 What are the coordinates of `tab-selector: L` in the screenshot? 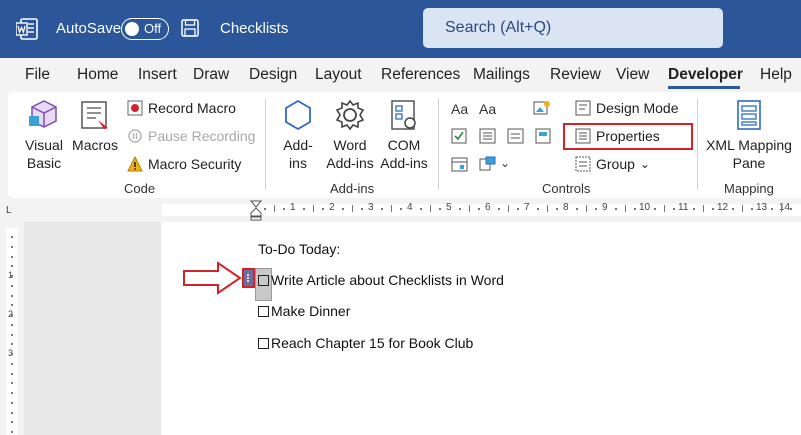 It's located at (9, 210).